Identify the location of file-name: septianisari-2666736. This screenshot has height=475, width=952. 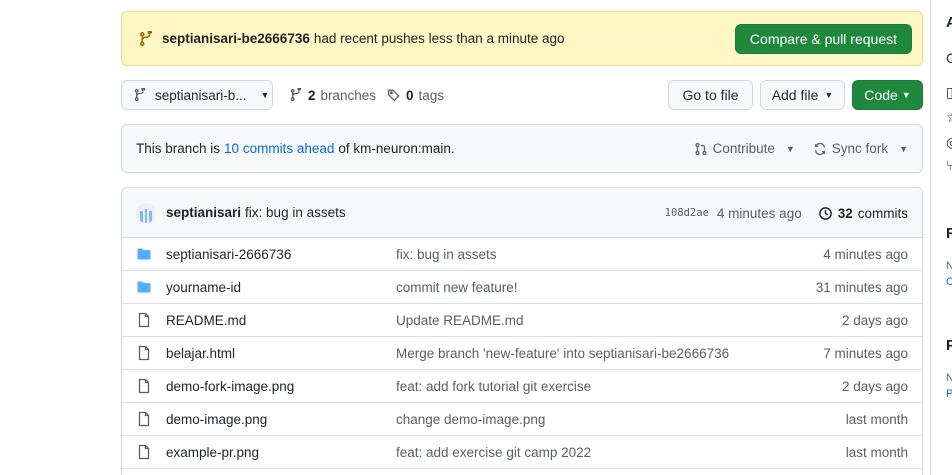
(281, 254).